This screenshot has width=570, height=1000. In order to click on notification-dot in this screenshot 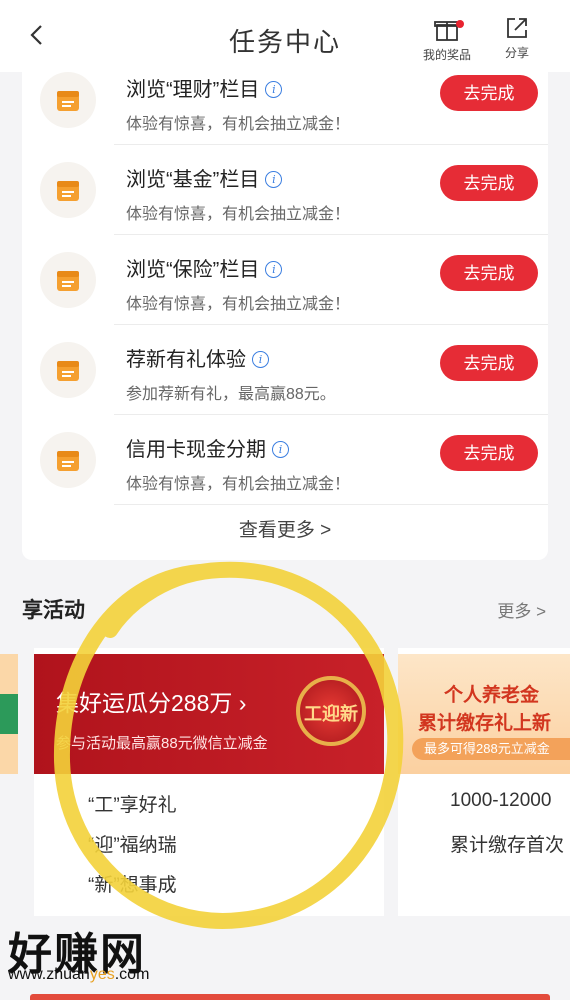, I will do `click(460, 24)`.